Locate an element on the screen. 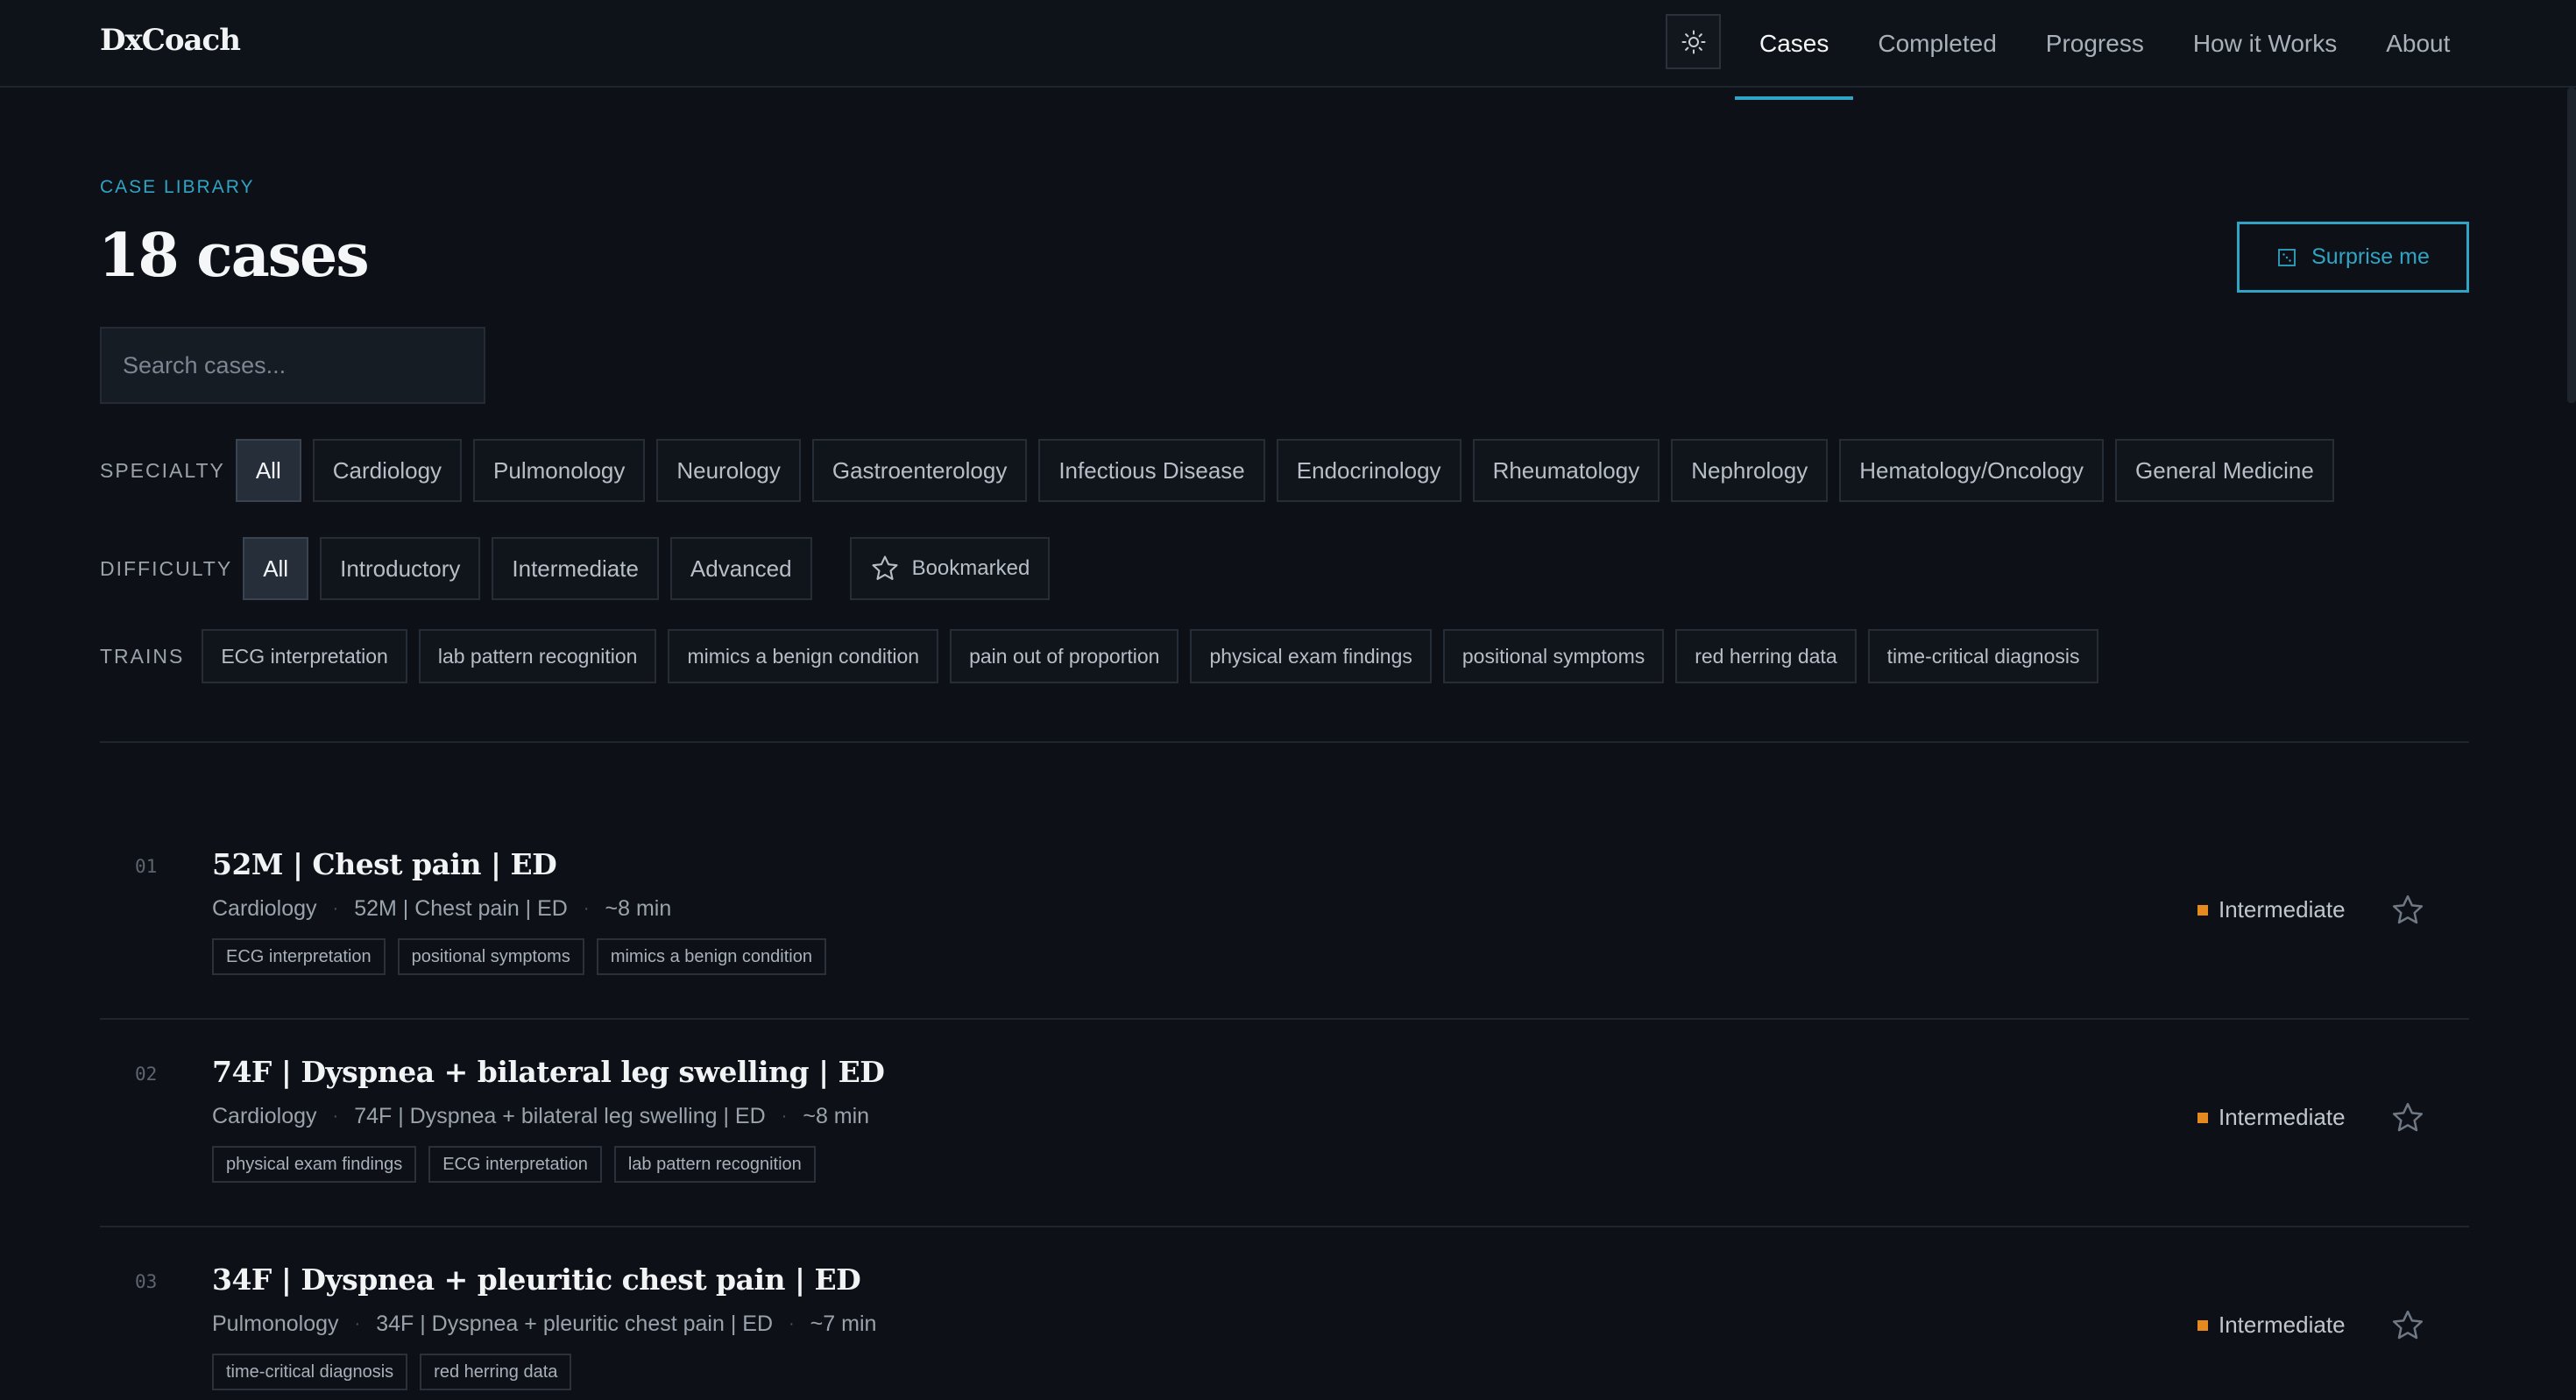 This screenshot has height=1400, width=2576. case-tag: red herring data is located at coordinates (496, 1372).